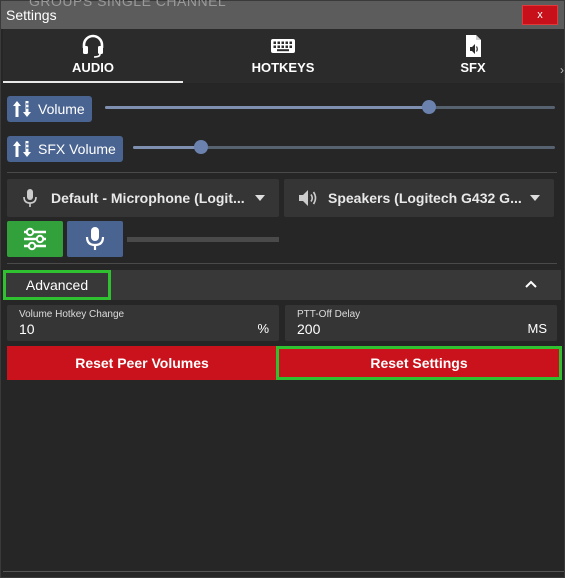  What do you see at coordinates (344, 147) in the screenshot?
I see `sfx-volume-slider` at bounding box center [344, 147].